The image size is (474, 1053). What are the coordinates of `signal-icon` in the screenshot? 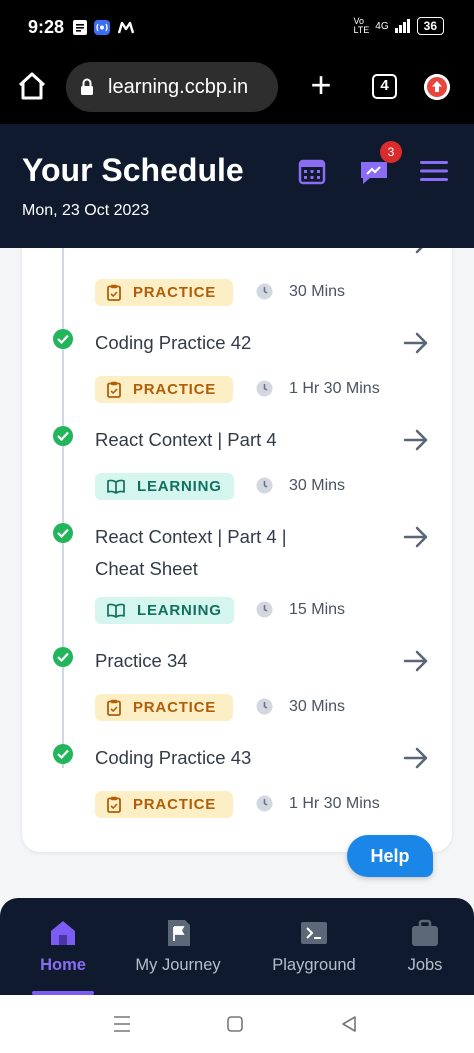 It's located at (402, 26).